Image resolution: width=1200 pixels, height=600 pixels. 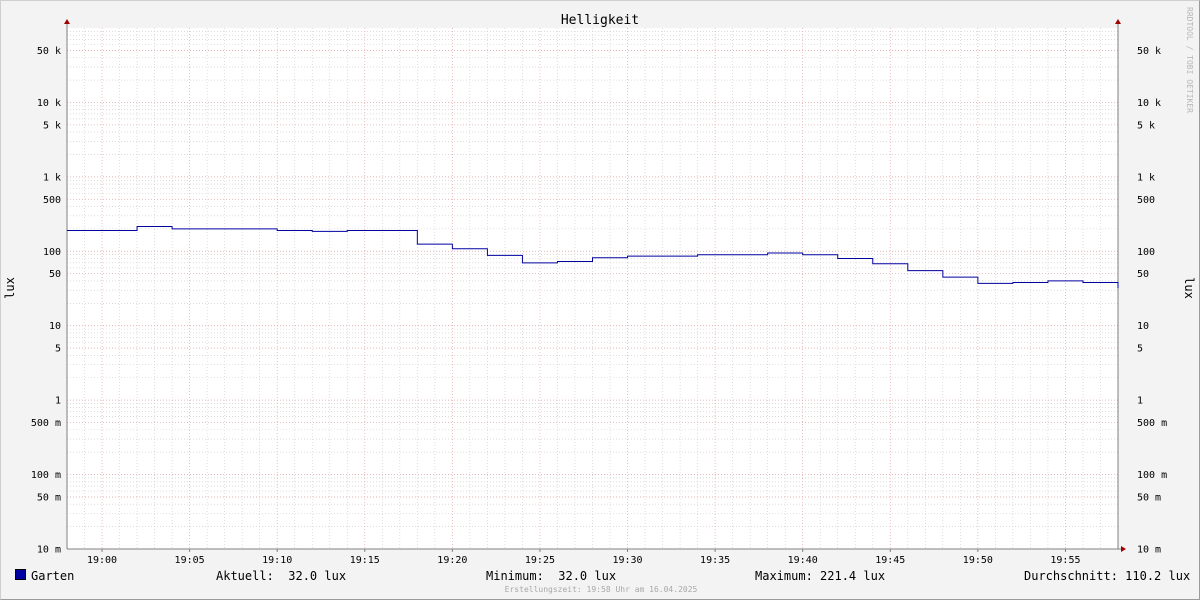 What do you see at coordinates (978, 560) in the screenshot?
I see `x-tick-label: 19:50` at bounding box center [978, 560].